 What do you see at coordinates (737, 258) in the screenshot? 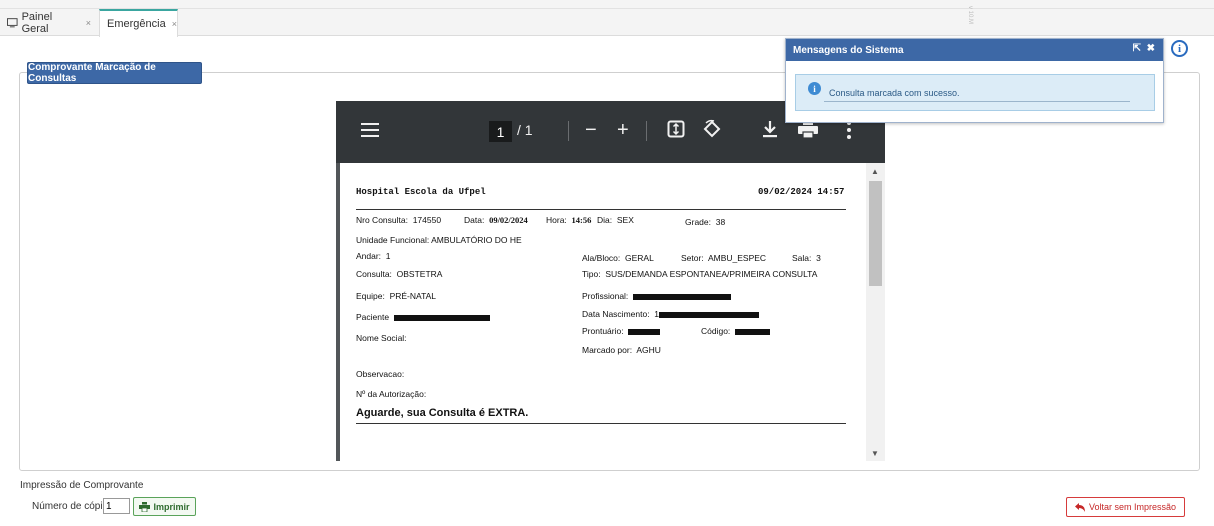
I see `setor-value: AMBU_ESPEC` at bounding box center [737, 258].